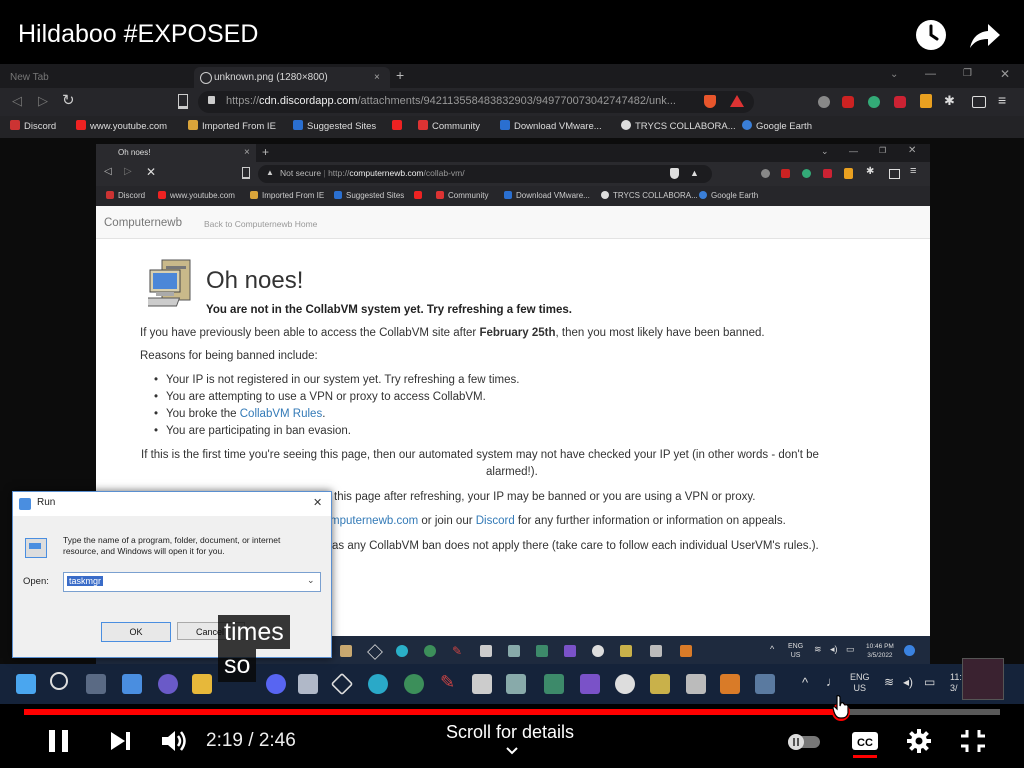  I want to click on close-icon: ✕, so click(317, 502).